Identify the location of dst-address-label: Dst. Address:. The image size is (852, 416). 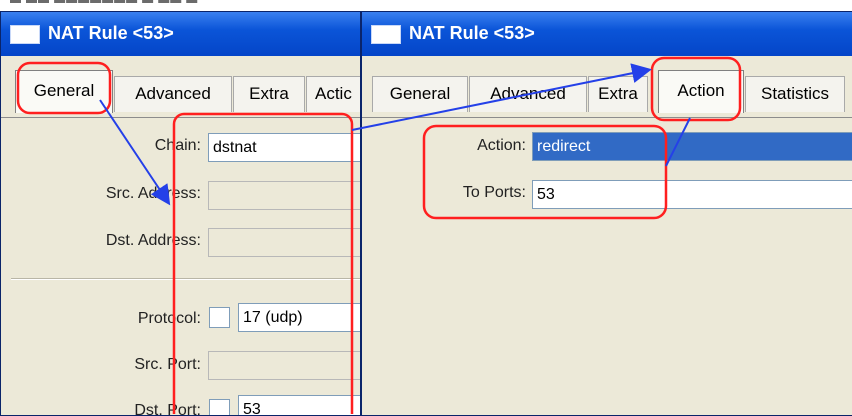
(153, 240).